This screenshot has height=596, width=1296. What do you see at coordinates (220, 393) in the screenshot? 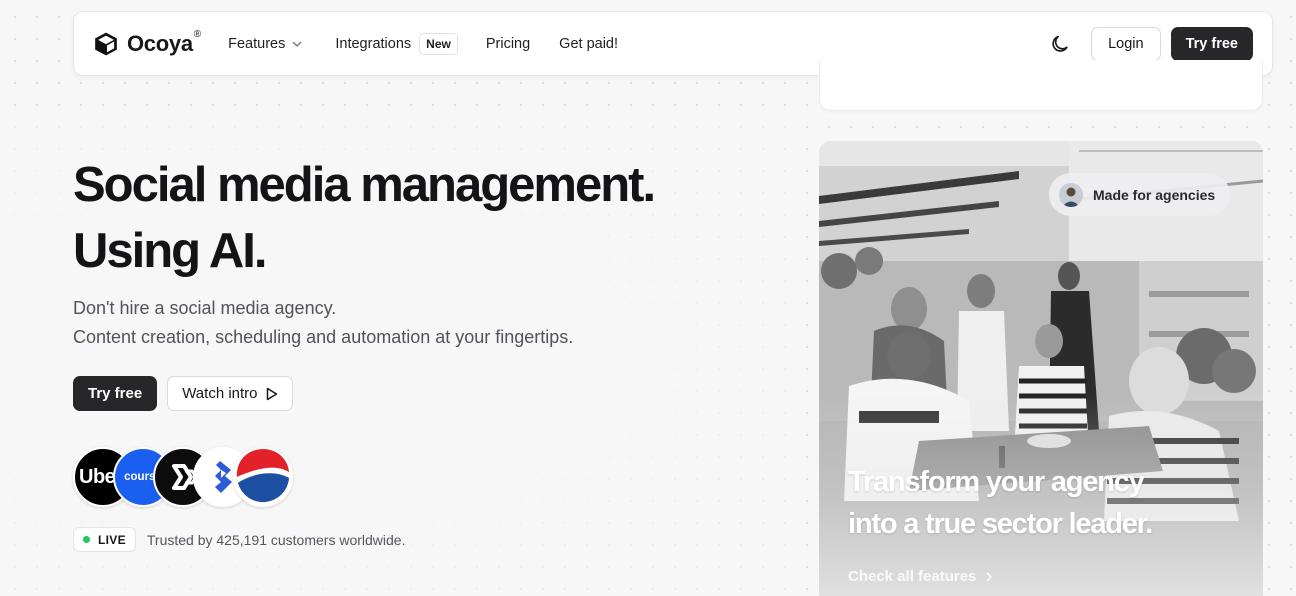
I see `watch-intro-label: Watch intro` at bounding box center [220, 393].